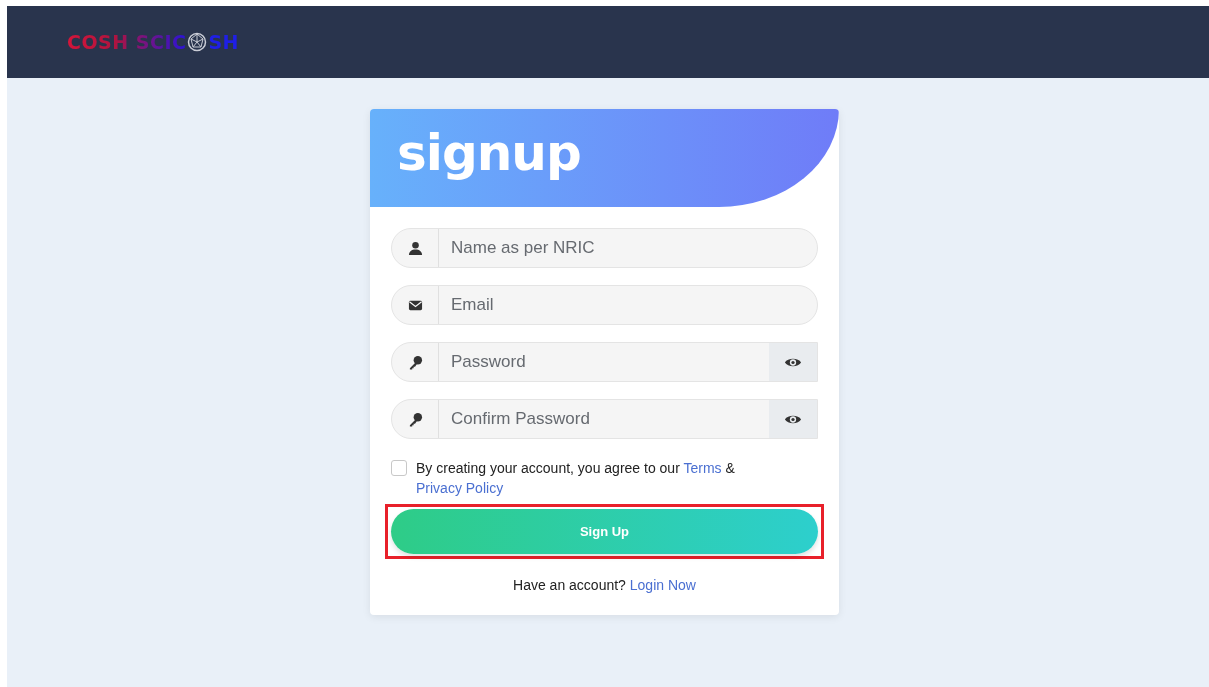 The image size is (1209, 687). I want to click on input-group: Password, so click(604, 362).